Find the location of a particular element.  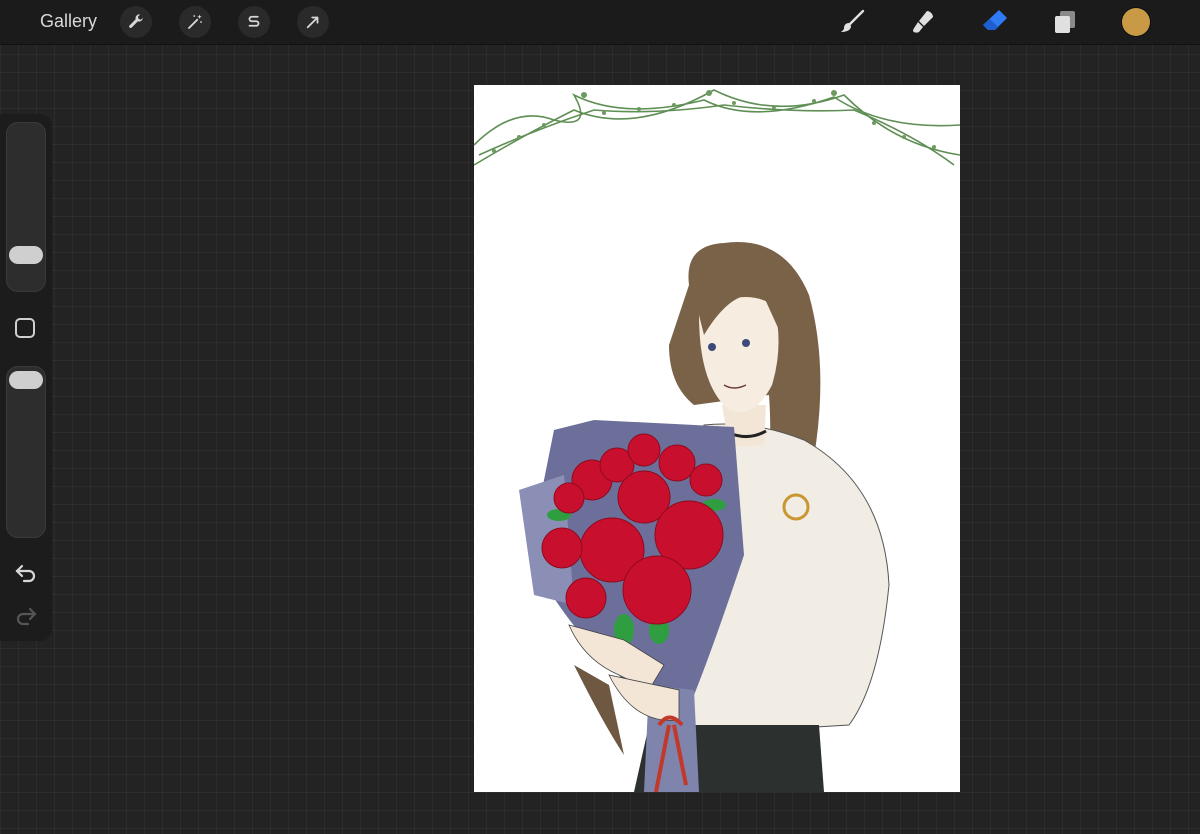

opacity-slider is located at coordinates (26, 452).